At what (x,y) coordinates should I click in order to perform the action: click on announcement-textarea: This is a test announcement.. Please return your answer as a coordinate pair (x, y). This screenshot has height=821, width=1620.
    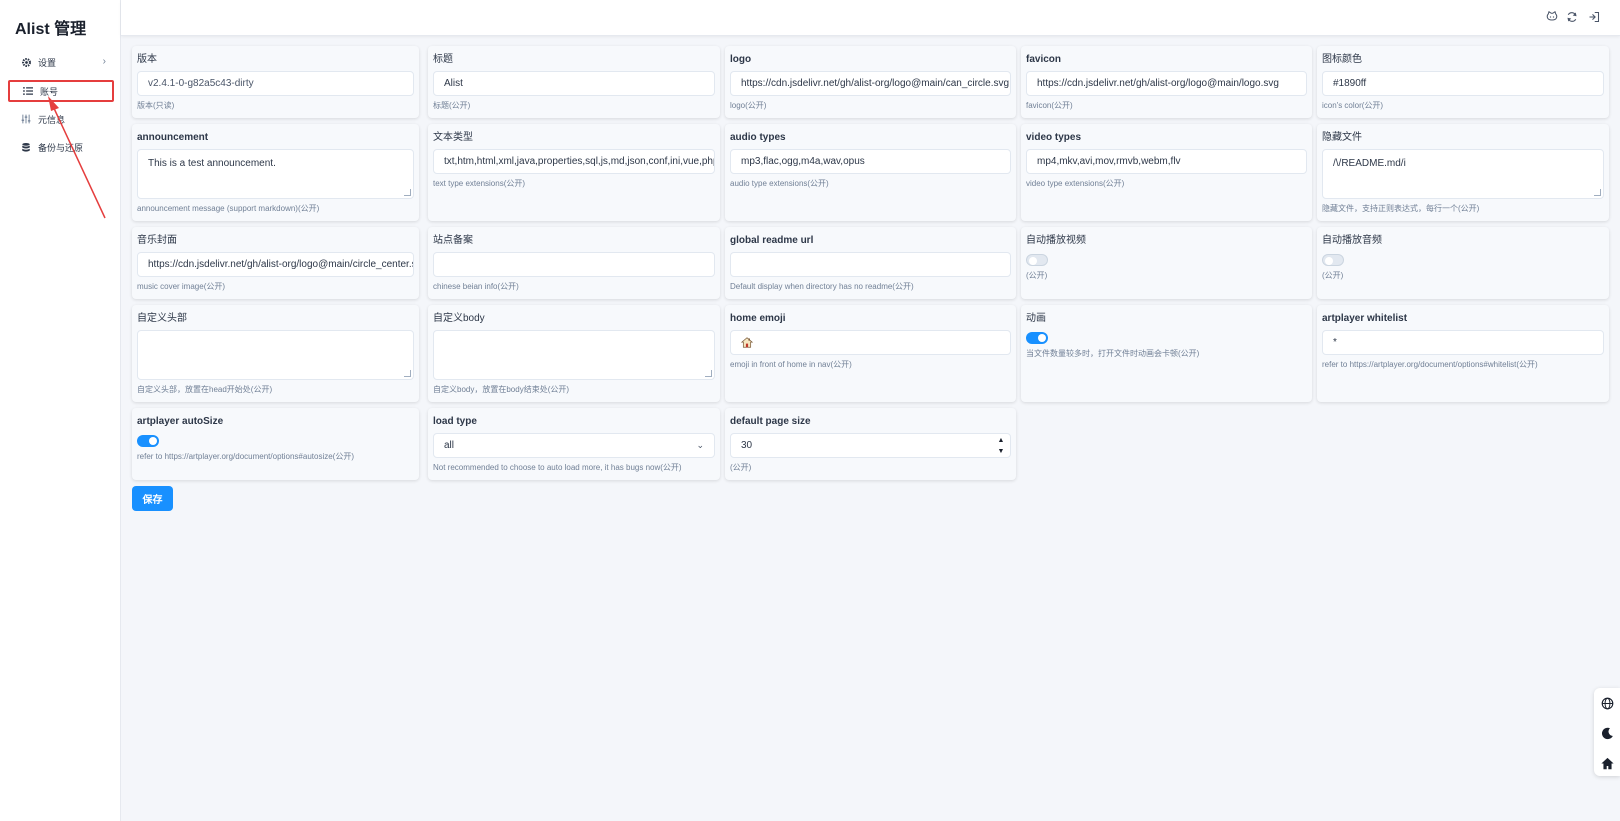
    Looking at the image, I should click on (275, 174).